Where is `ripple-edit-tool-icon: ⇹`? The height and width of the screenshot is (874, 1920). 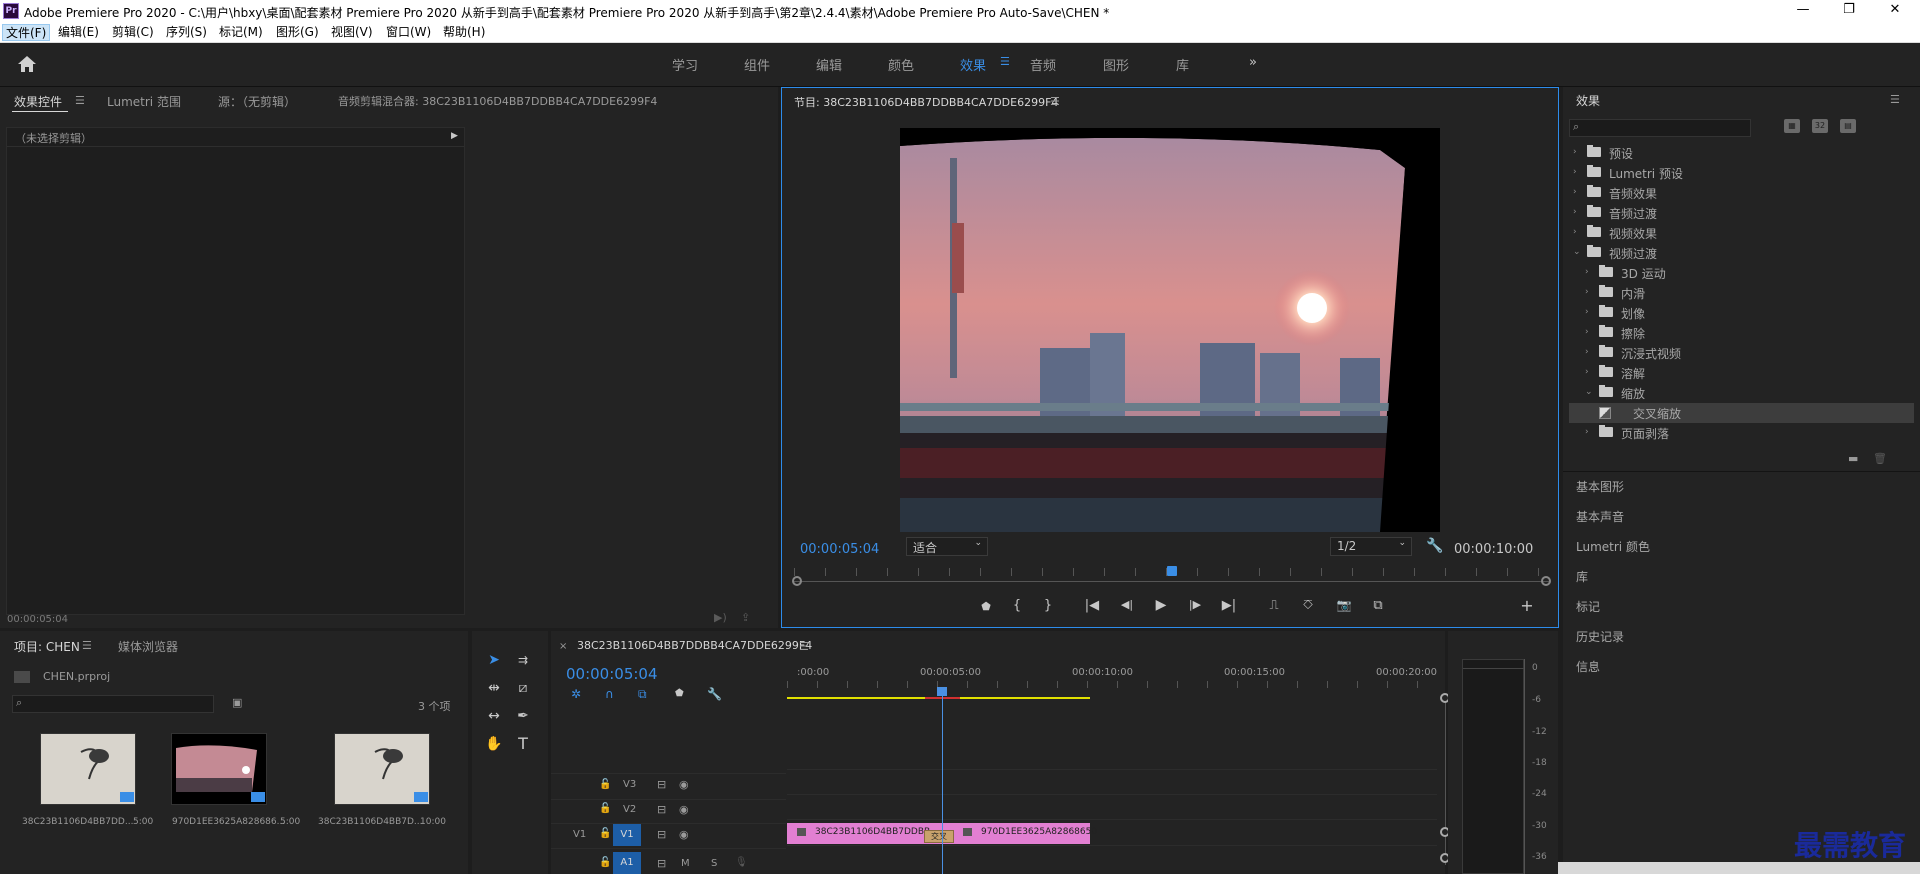 ripple-edit-tool-icon: ⇹ is located at coordinates (494, 688).